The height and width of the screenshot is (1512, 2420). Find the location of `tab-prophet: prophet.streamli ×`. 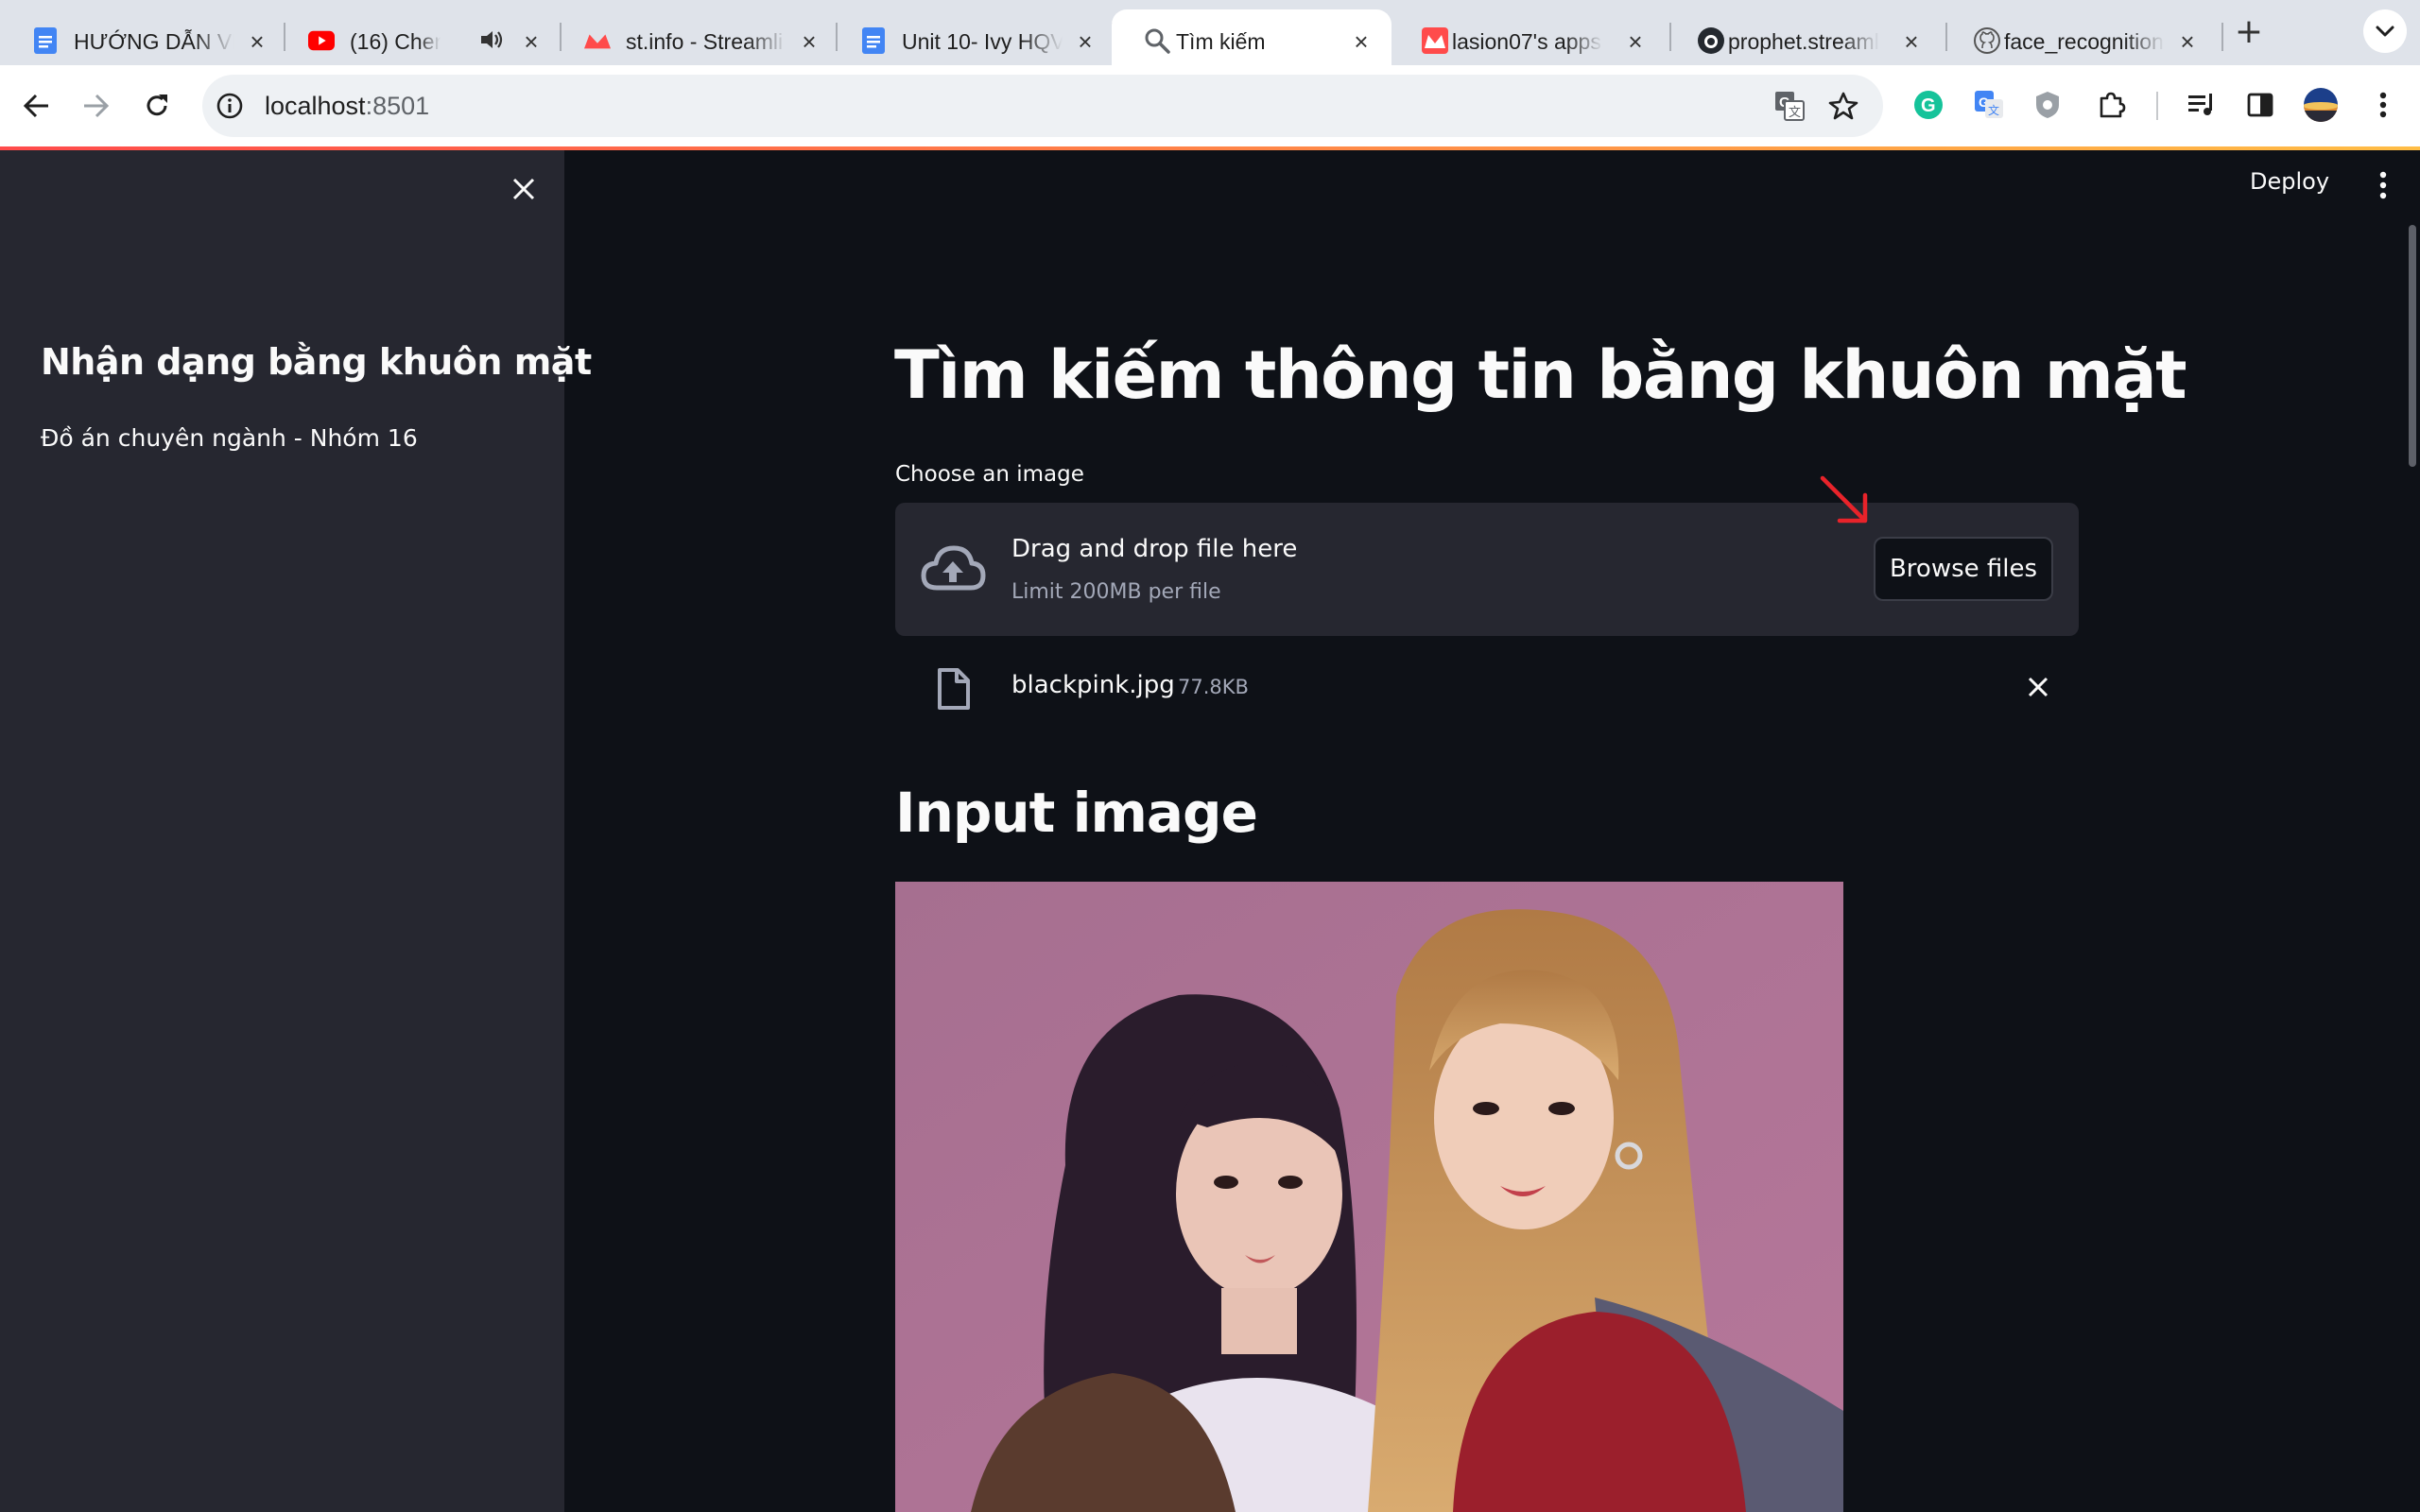

tab-prophet: prophet.streamli × is located at coordinates (1807, 37).